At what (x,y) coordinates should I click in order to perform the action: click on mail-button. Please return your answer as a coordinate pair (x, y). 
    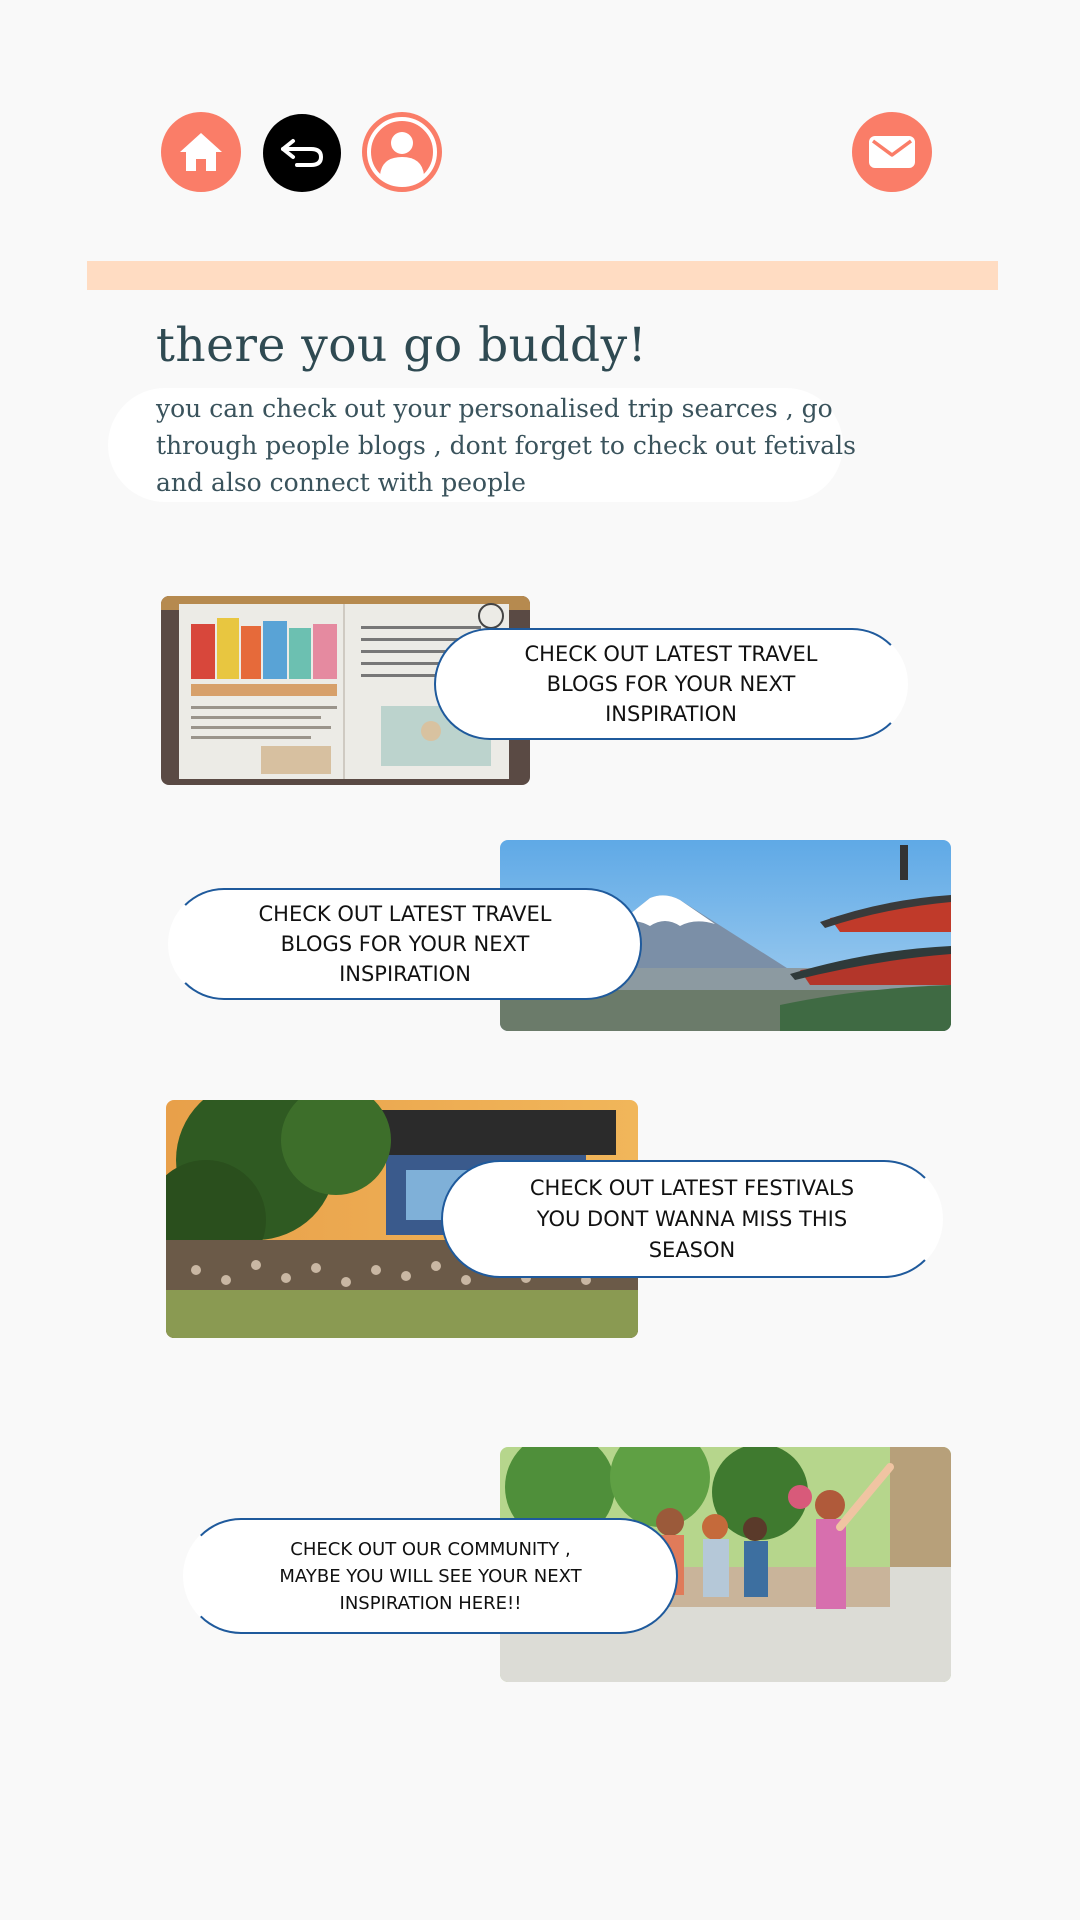
    Looking at the image, I should click on (892, 152).